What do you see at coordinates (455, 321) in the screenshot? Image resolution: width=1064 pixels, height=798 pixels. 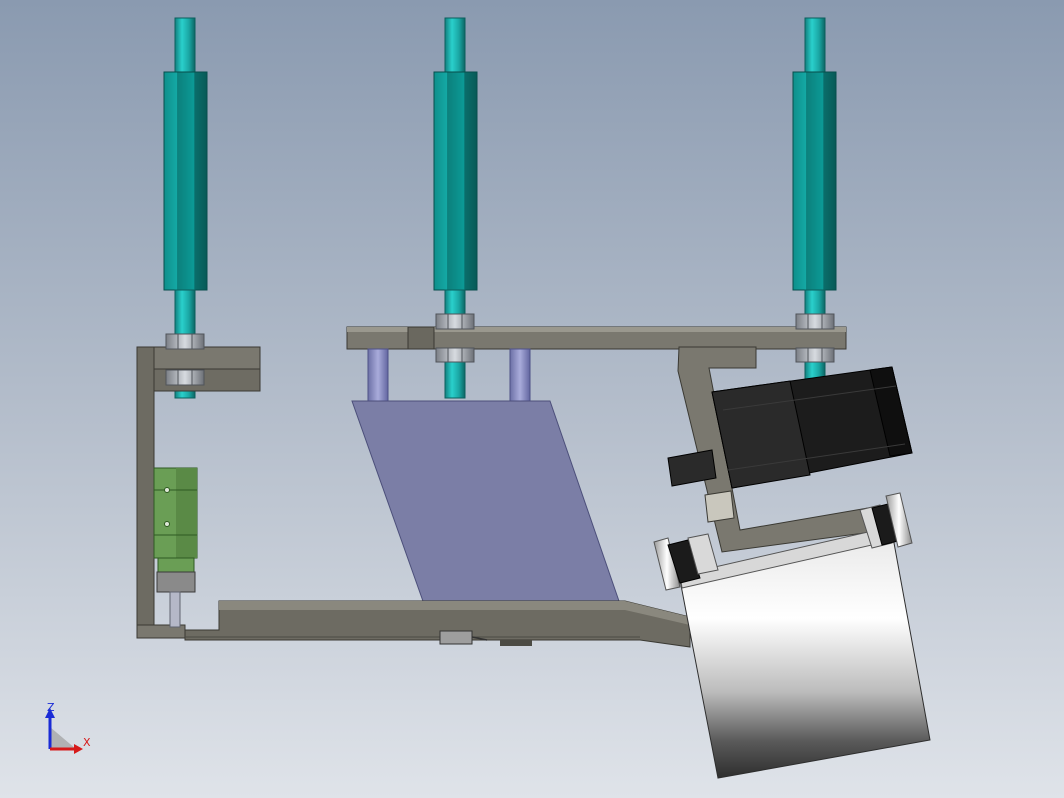 I see `nut-middle-upper` at bounding box center [455, 321].